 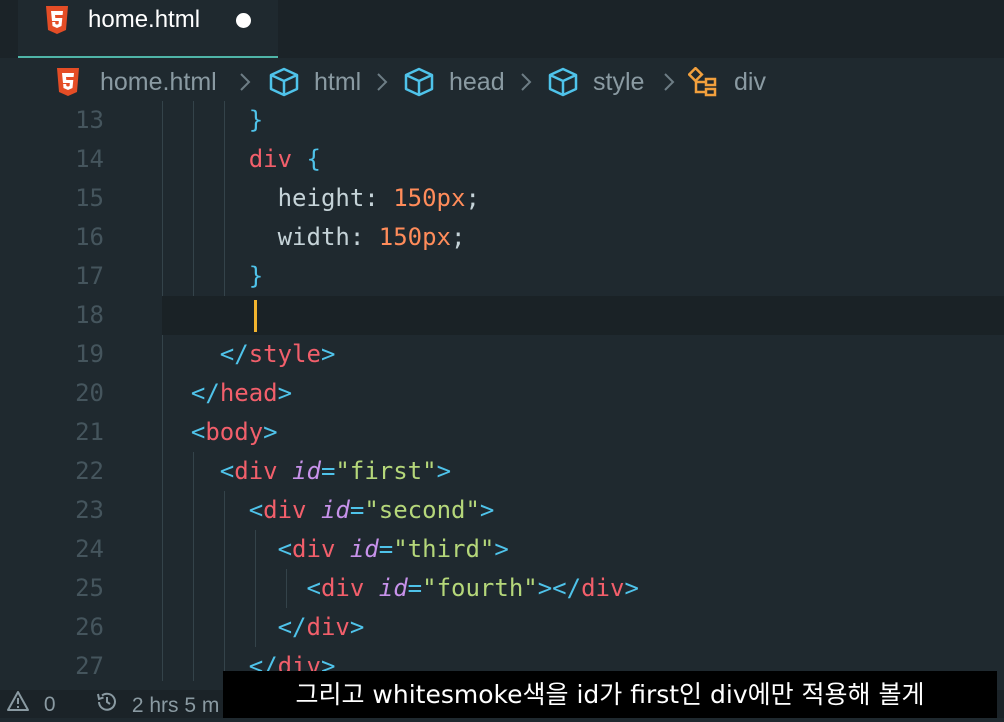 What do you see at coordinates (144, 19) in the screenshot?
I see `tab-title: home.html` at bounding box center [144, 19].